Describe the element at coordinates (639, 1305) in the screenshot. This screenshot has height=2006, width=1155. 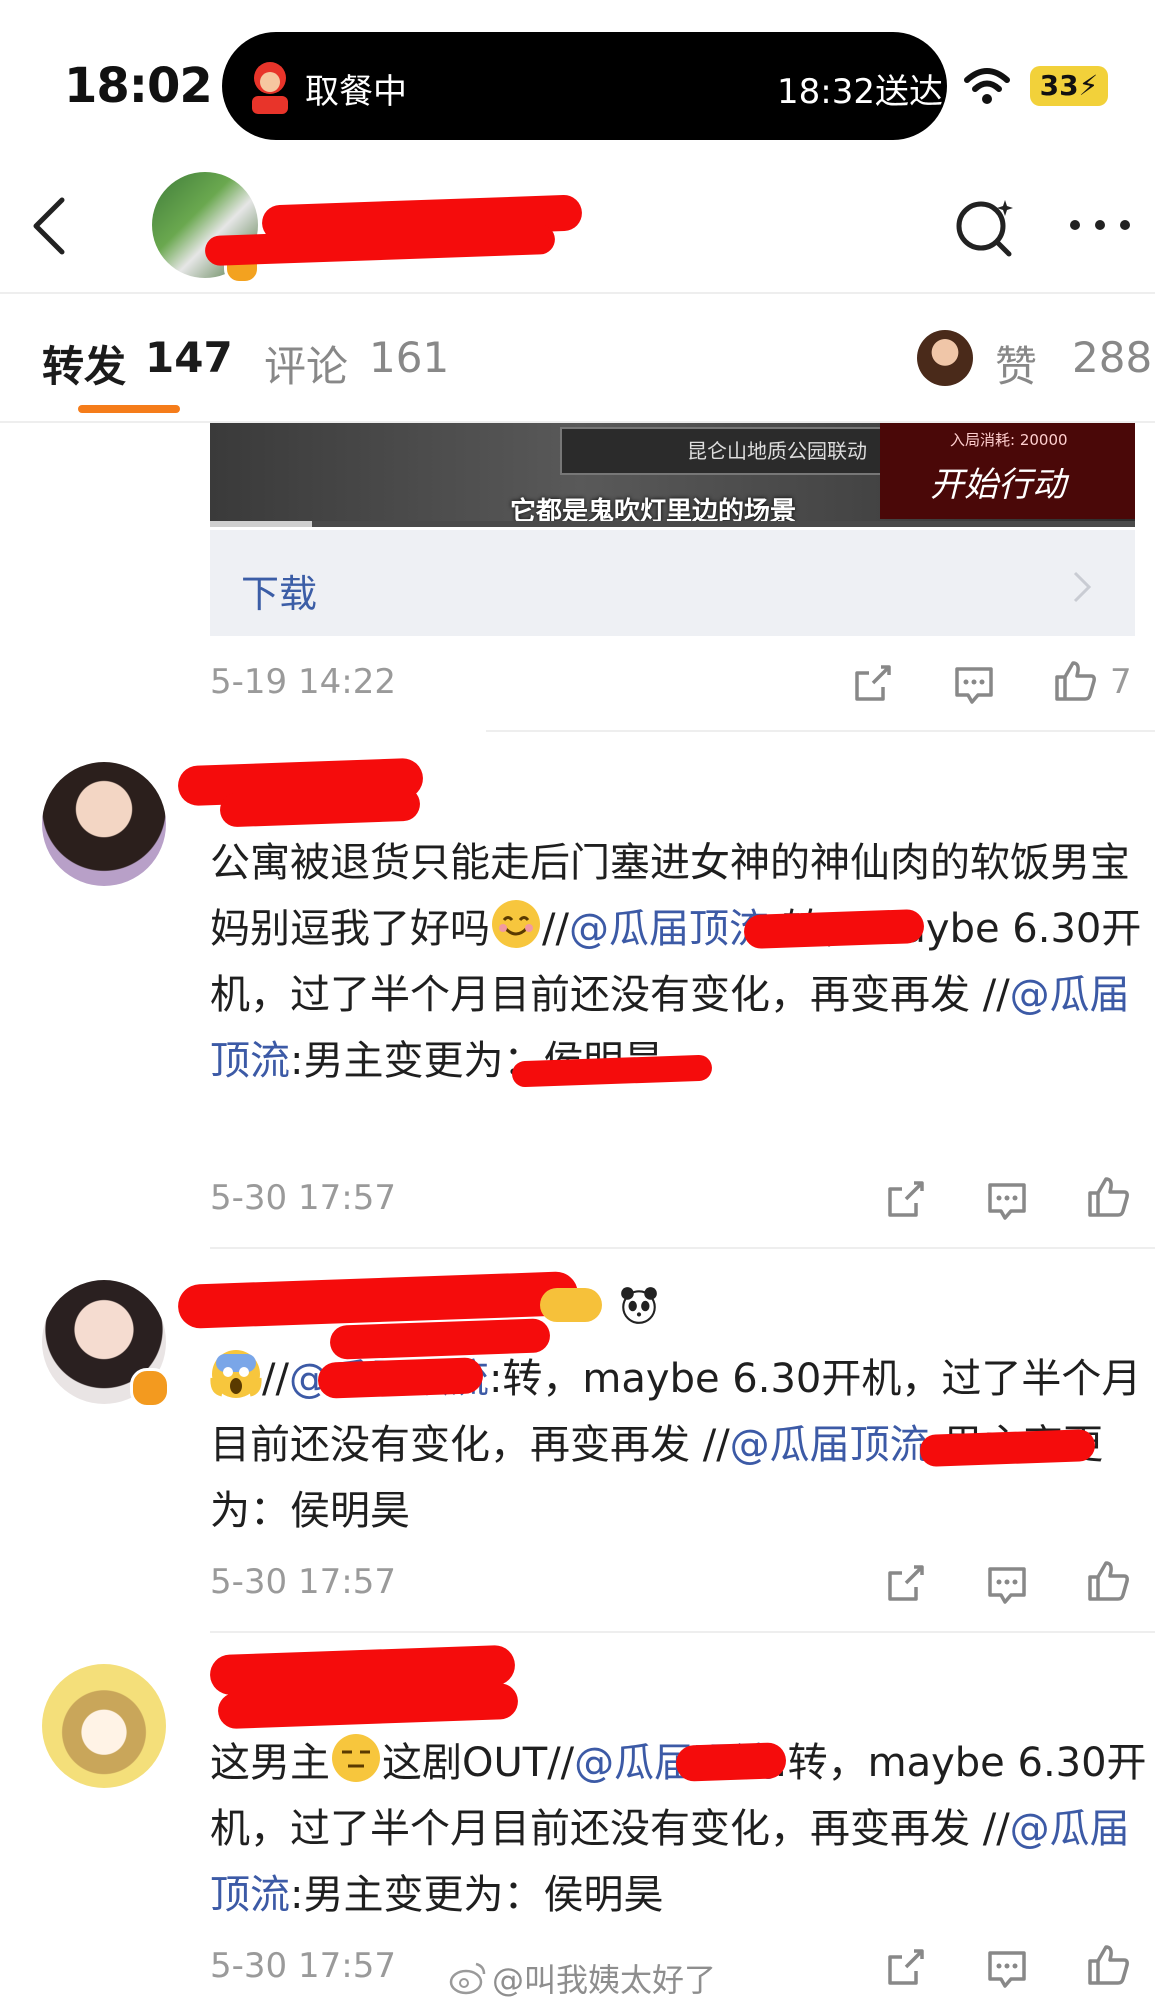
I see `panda-icon` at that location.